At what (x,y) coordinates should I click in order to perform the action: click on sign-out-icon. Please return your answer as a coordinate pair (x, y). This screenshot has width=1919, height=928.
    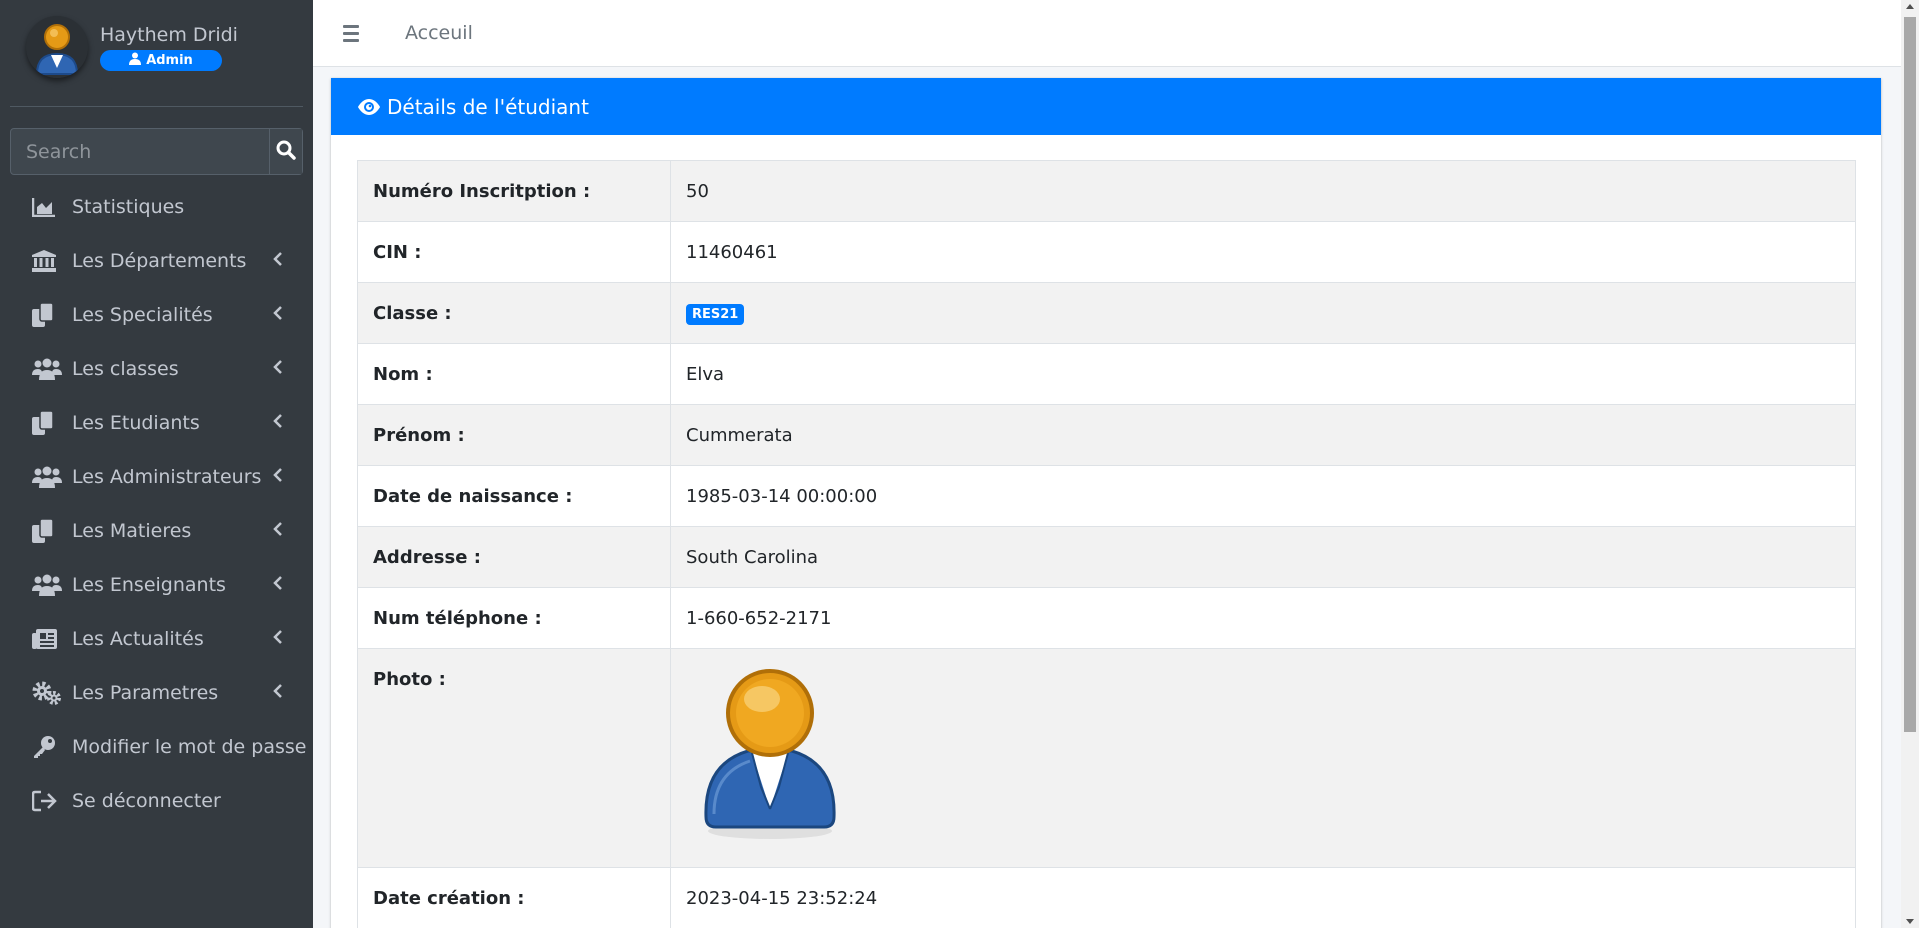
    Looking at the image, I should click on (47, 801).